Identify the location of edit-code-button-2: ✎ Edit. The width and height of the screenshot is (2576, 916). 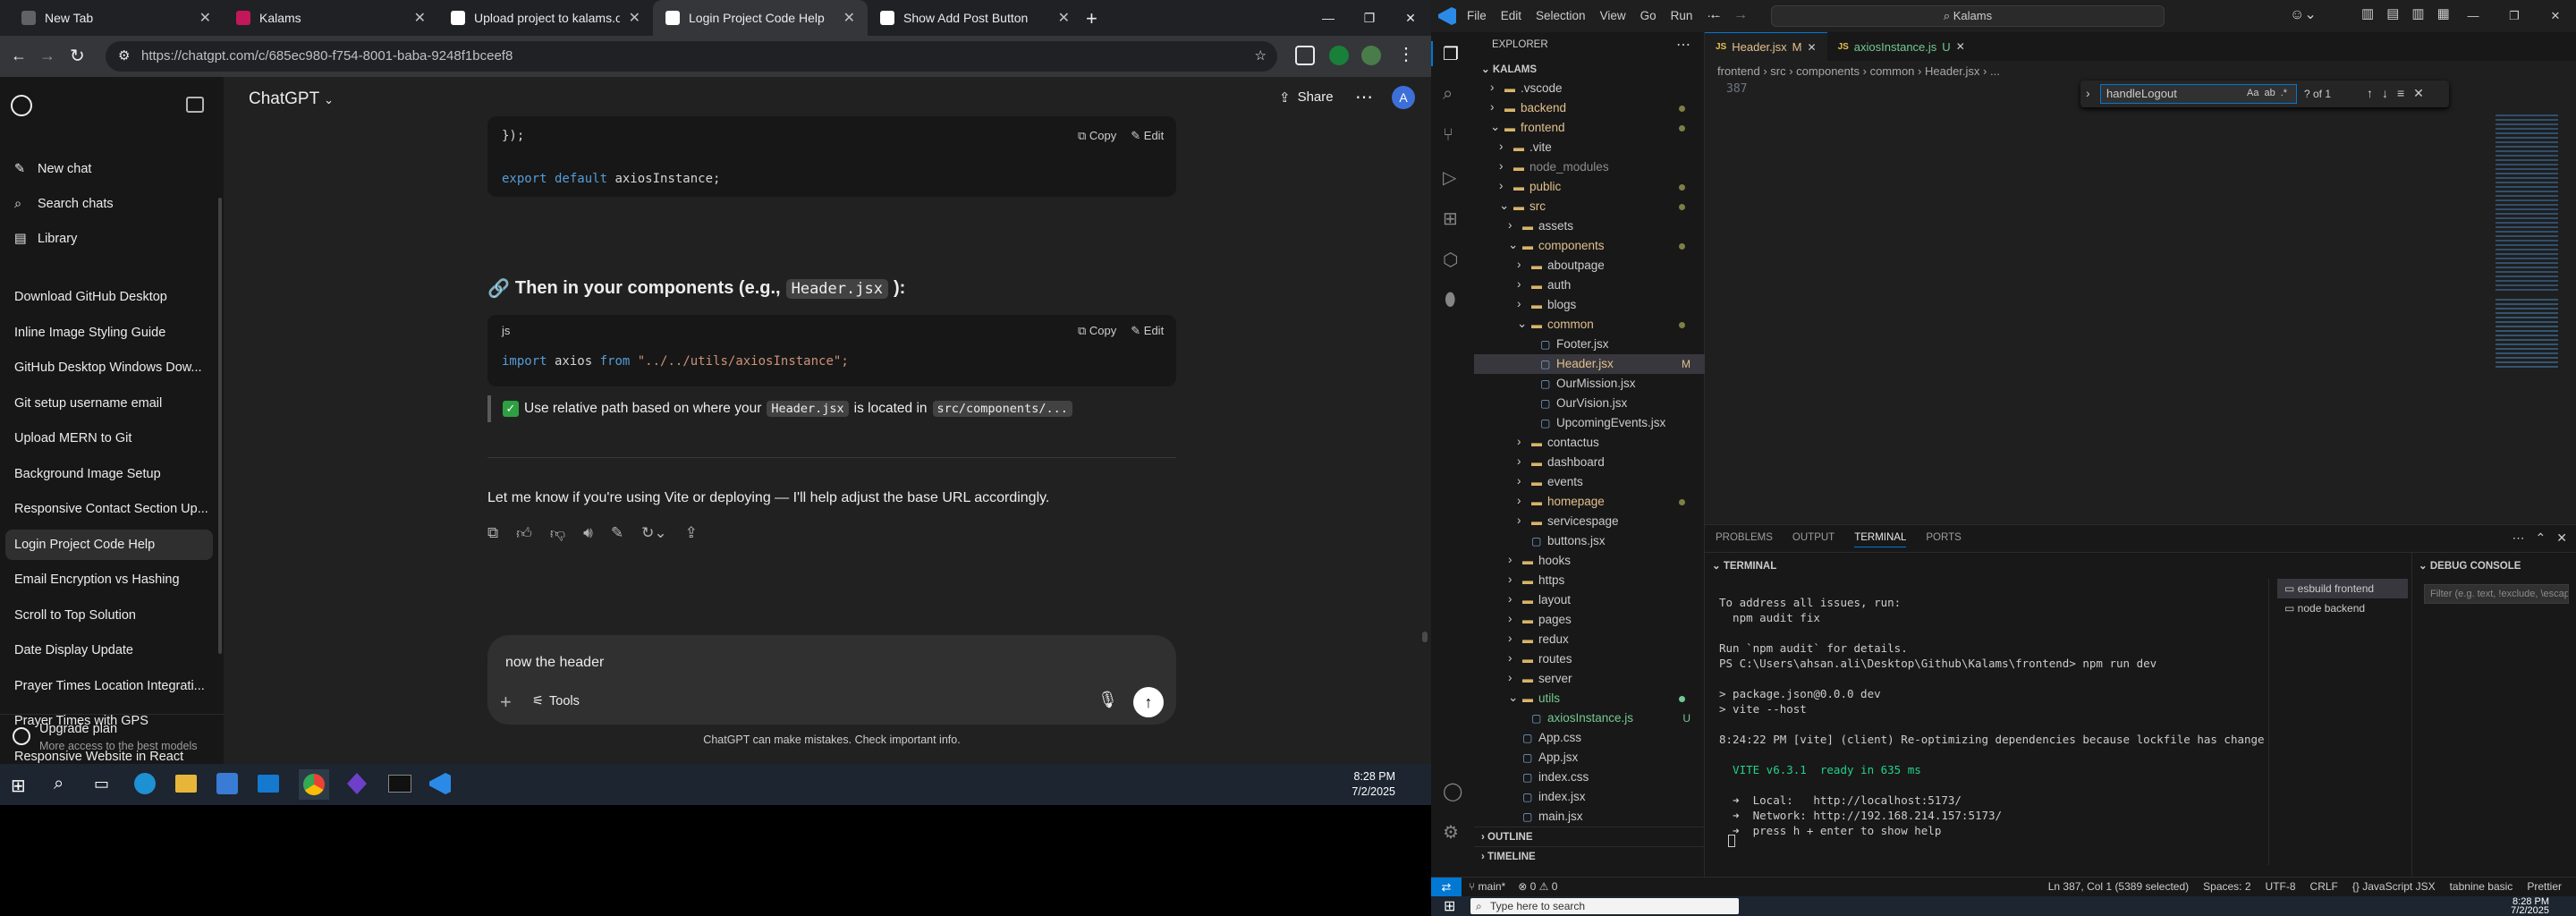
(1147, 331).